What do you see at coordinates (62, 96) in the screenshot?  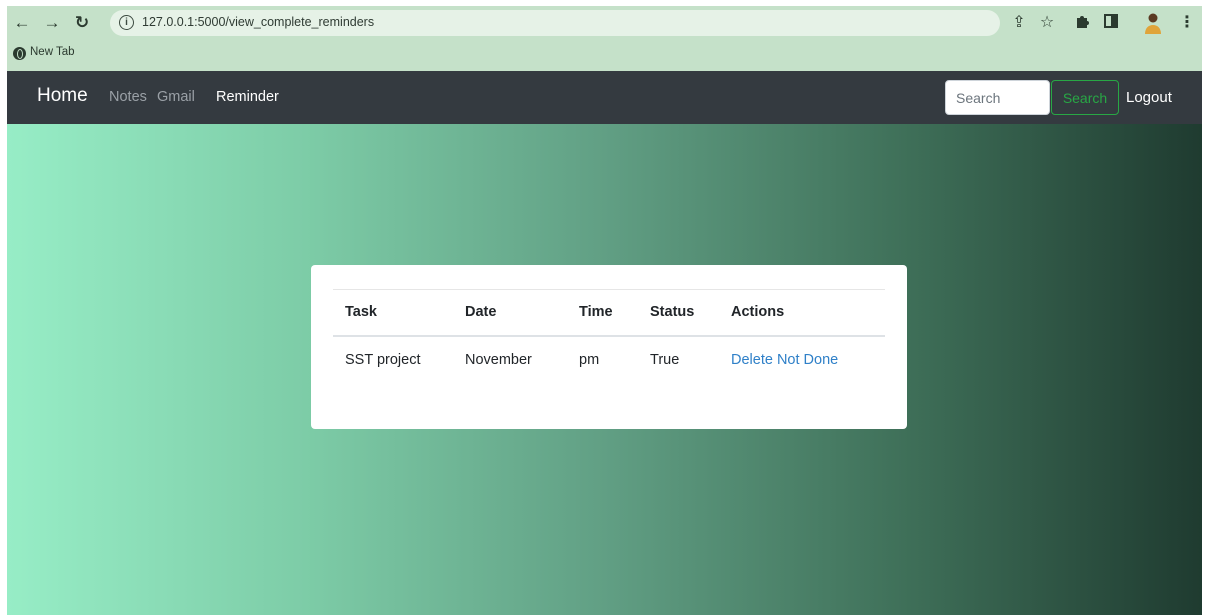 I see `nav-brand-home: Home` at bounding box center [62, 96].